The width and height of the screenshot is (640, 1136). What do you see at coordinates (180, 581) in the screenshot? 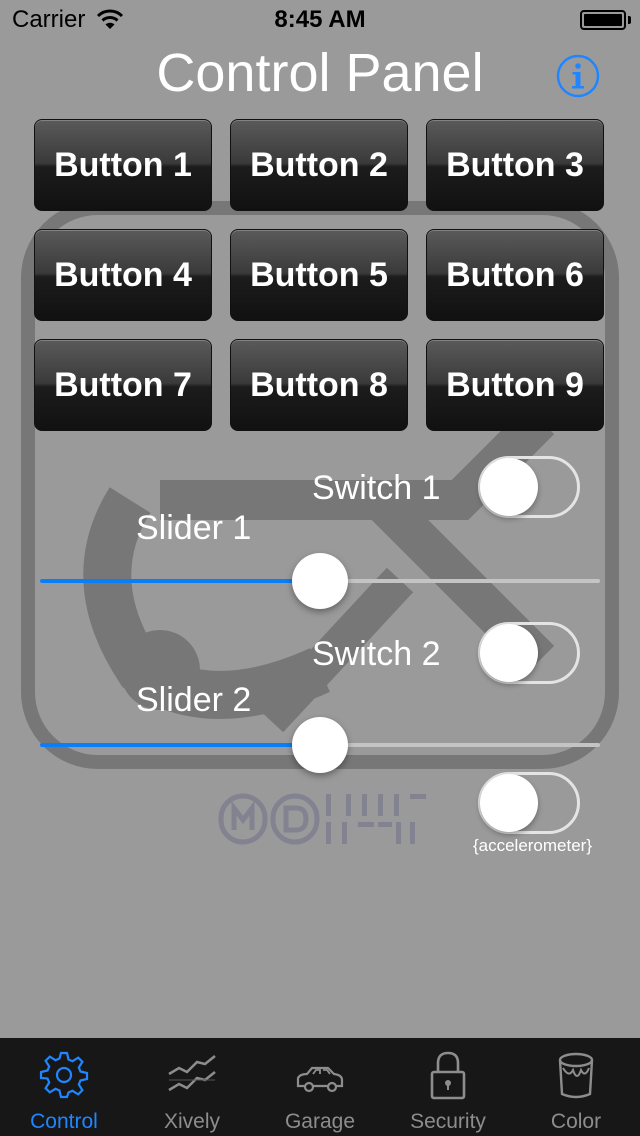
I see `slider-1-fill` at bounding box center [180, 581].